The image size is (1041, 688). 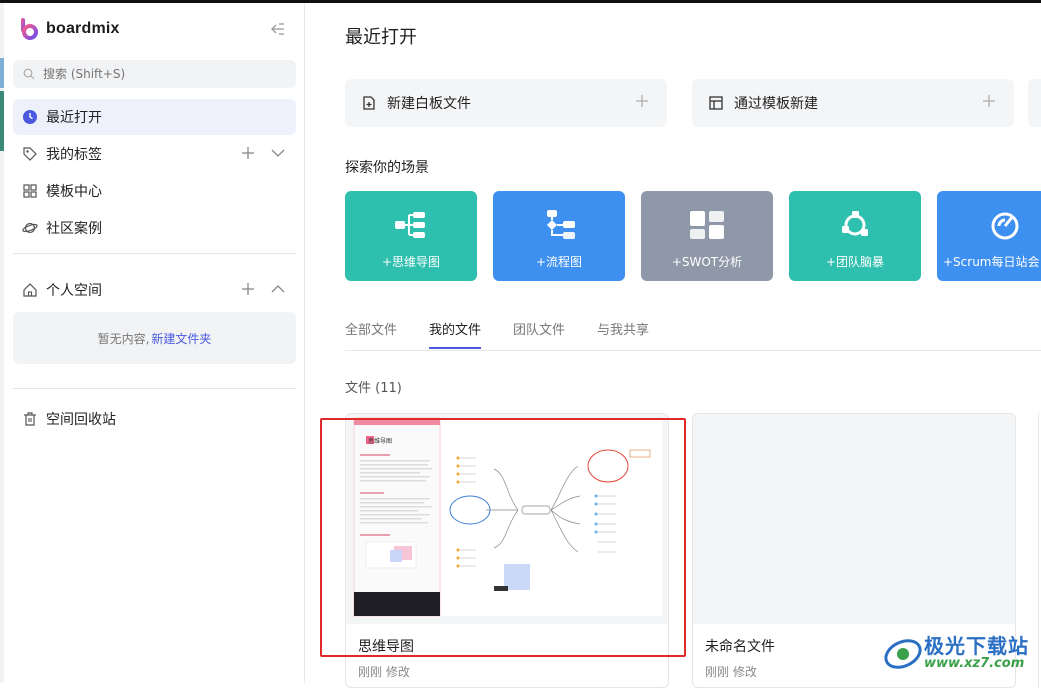 I want to click on search-bar, so click(x=154, y=74).